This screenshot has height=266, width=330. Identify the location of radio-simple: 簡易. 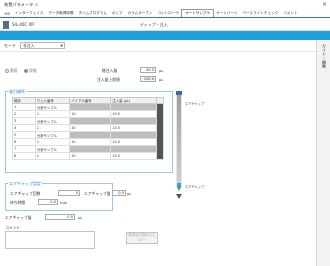
(11, 71).